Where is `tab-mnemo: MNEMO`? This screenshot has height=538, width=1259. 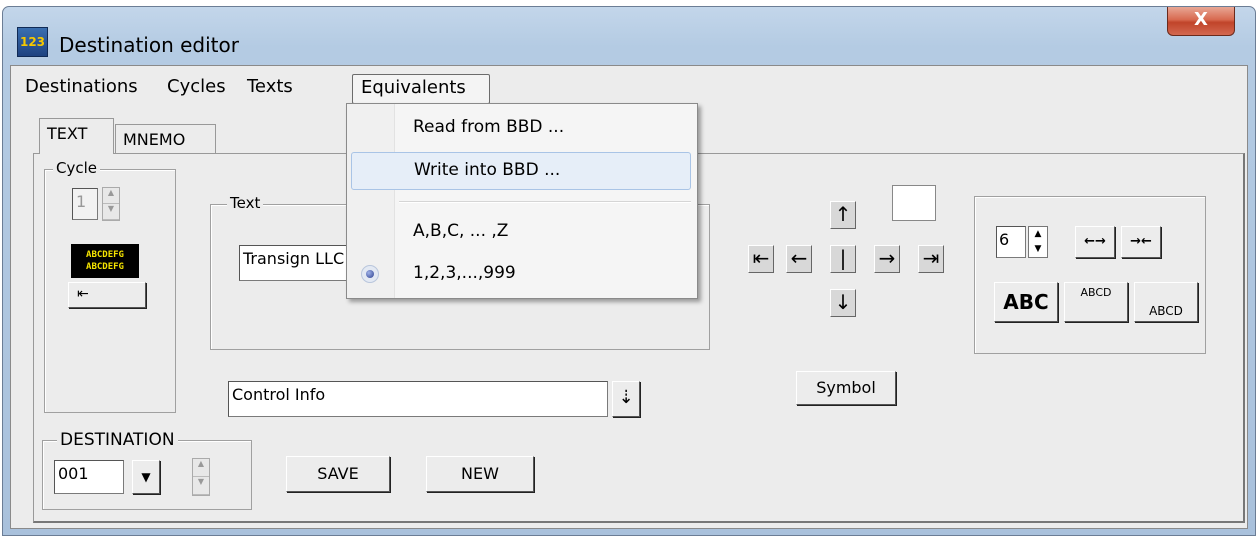 tab-mnemo: MNEMO is located at coordinates (165, 139).